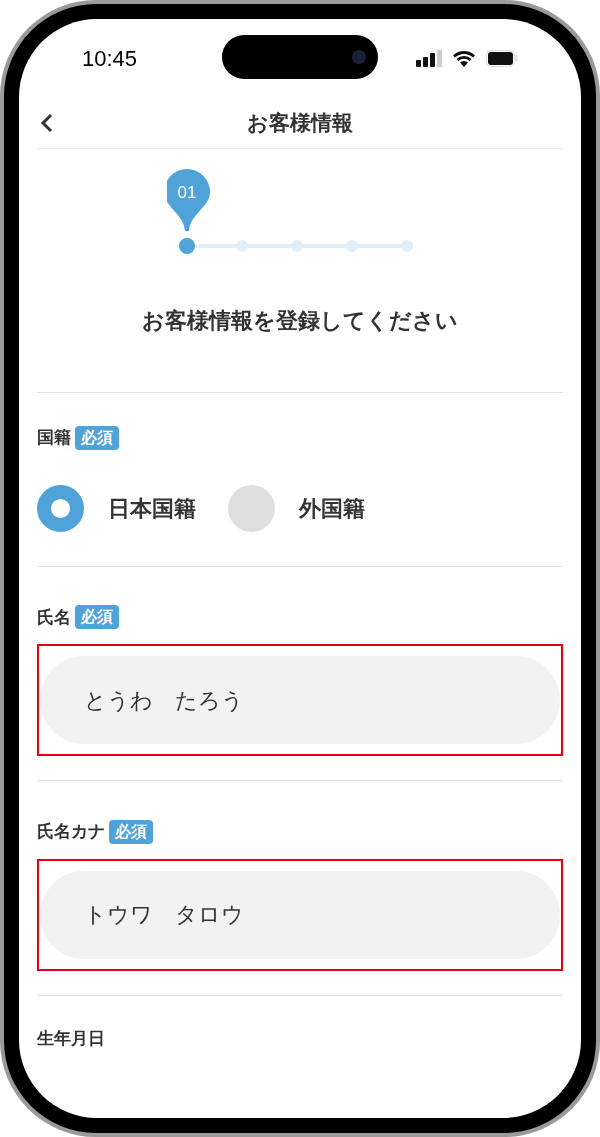 Image resolution: width=600 pixels, height=1137 pixels. I want to click on field-label: 生年月日, so click(71, 1038).